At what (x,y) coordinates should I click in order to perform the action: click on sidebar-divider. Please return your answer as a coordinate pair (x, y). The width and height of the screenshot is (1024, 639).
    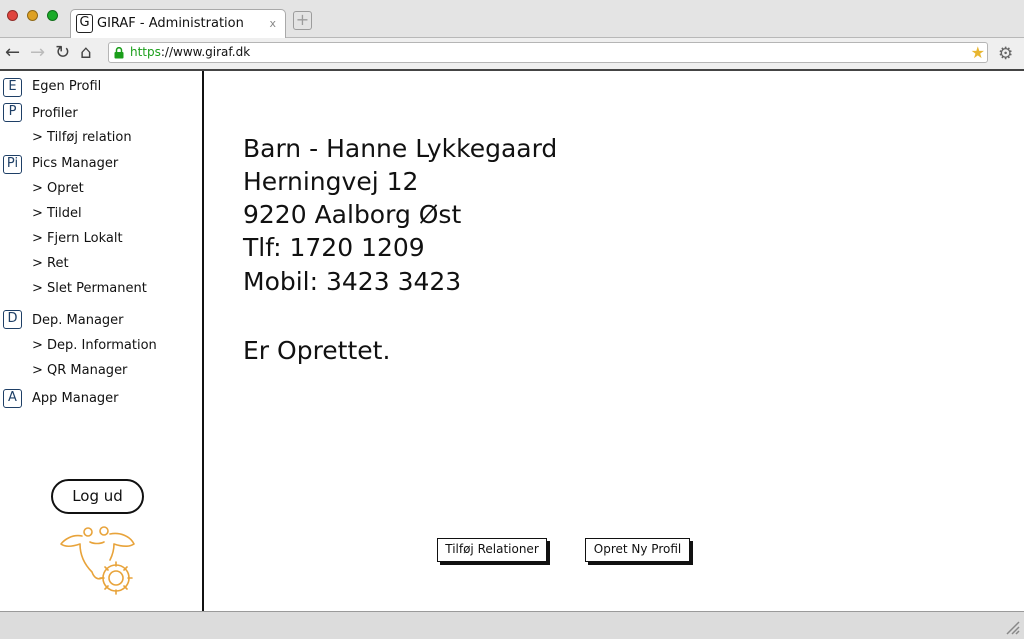
    Looking at the image, I should click on (203, 341).